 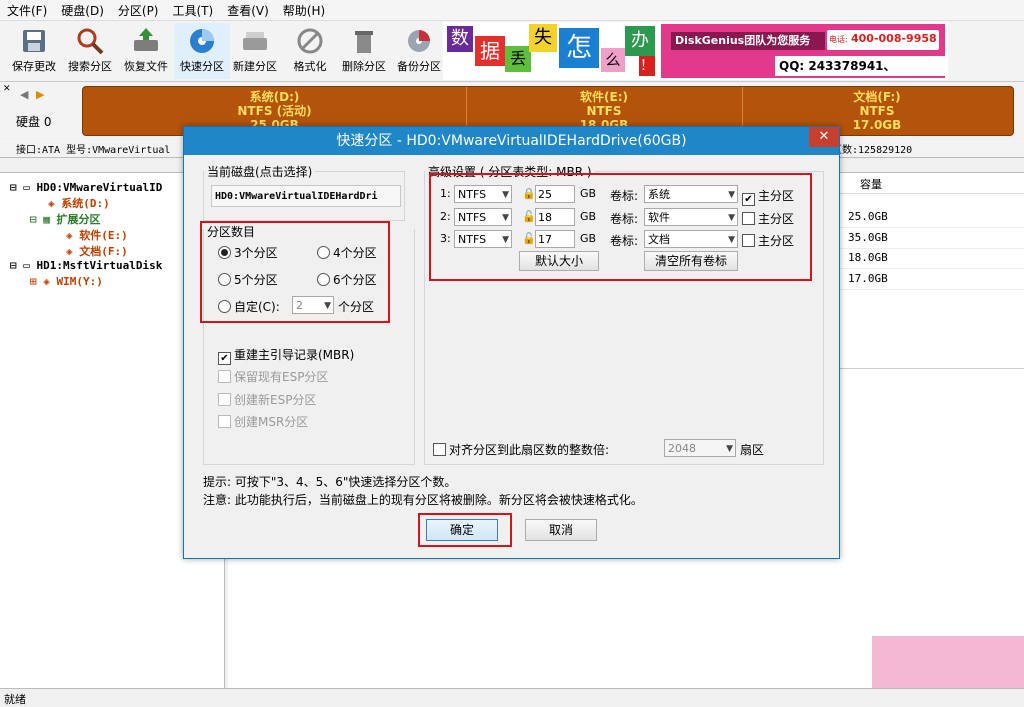 I want to click on rebuild-mbr-checkbox: ✔ 重建主引导记录(MBR), so click(x=286, y=355).